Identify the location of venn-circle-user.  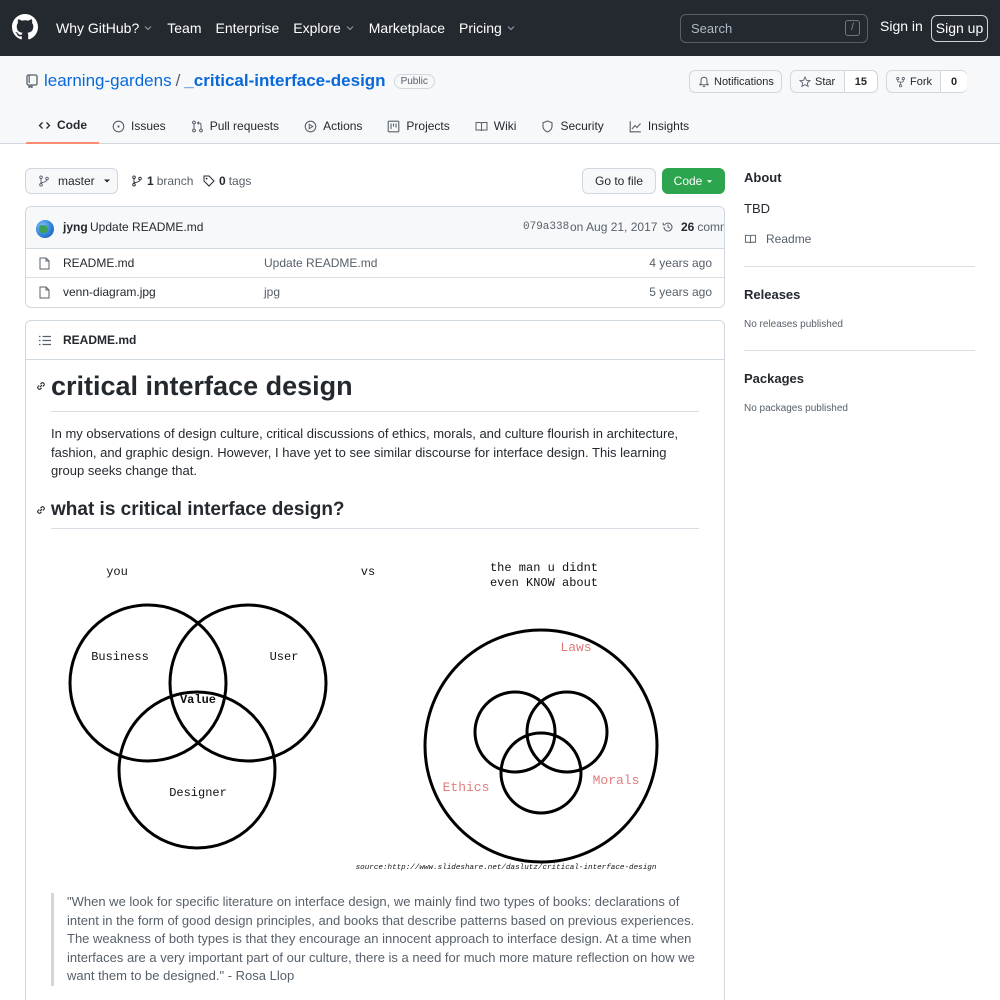
(248, 683).